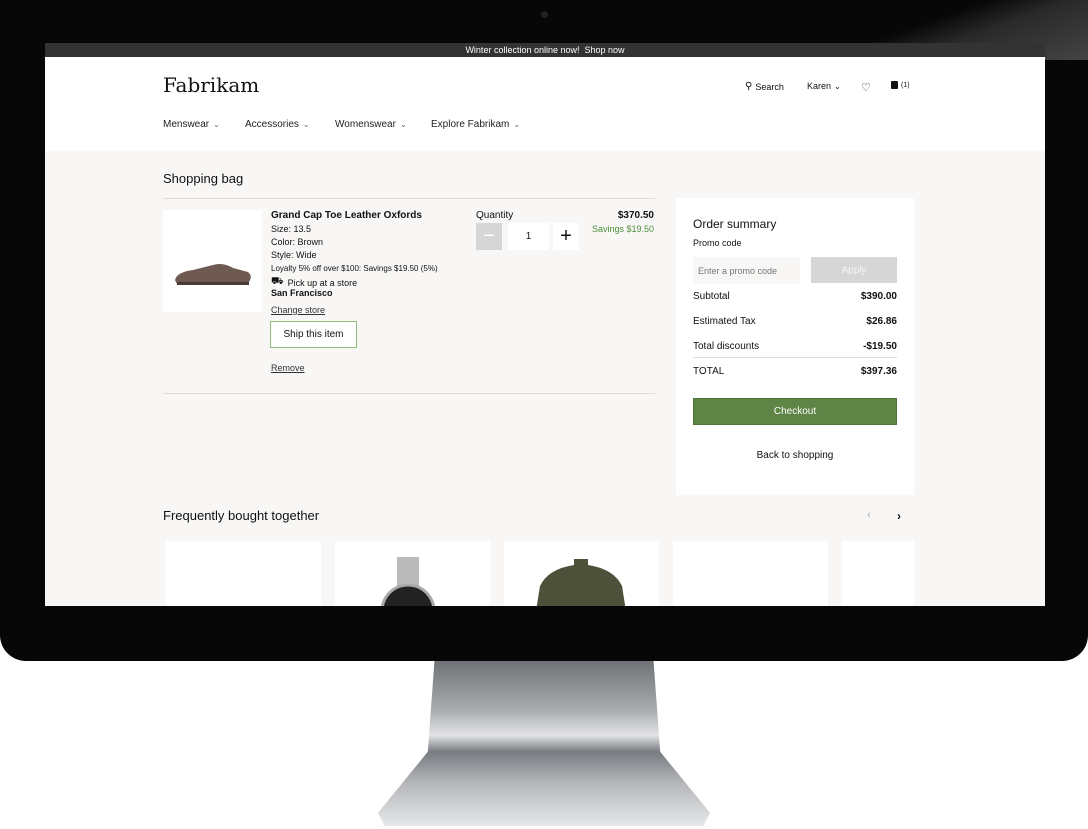  Describe the element at coordinates (749, 86) in the screenshot. I see `search-icon: ⚲` at that location.